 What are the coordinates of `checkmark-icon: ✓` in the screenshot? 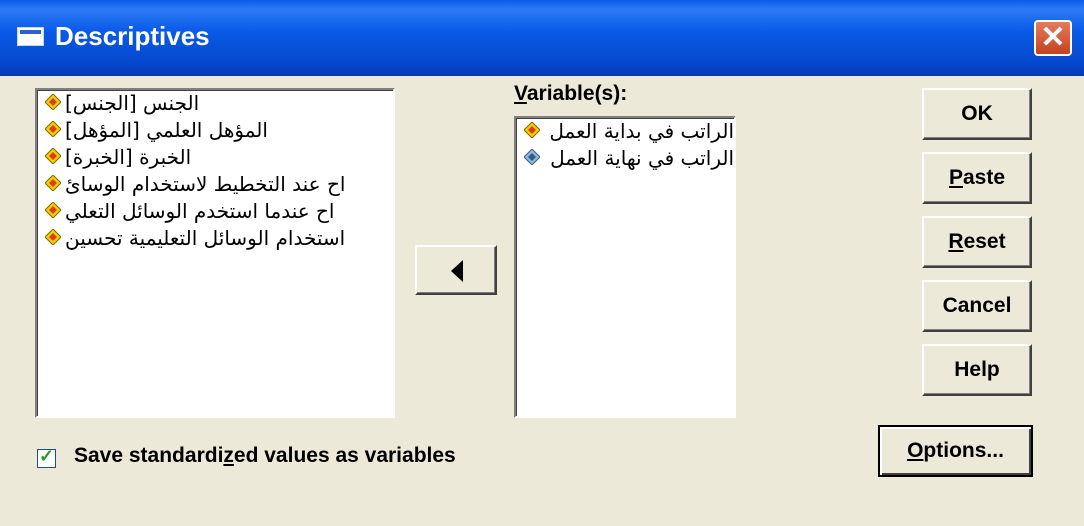 It's located at (47, 456).